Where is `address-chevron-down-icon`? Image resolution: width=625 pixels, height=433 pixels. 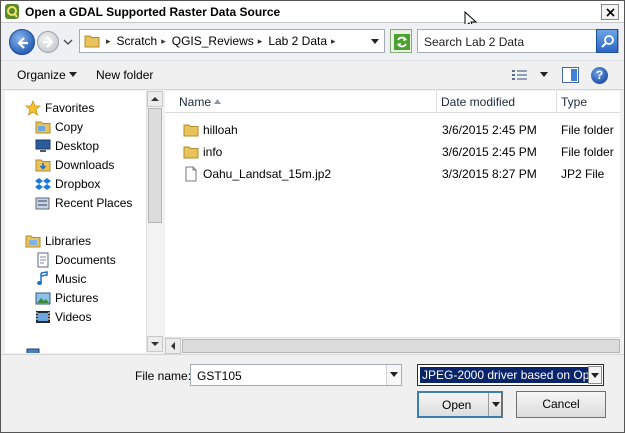
address-chevron-down-icon is located at coordinates (375, 42).